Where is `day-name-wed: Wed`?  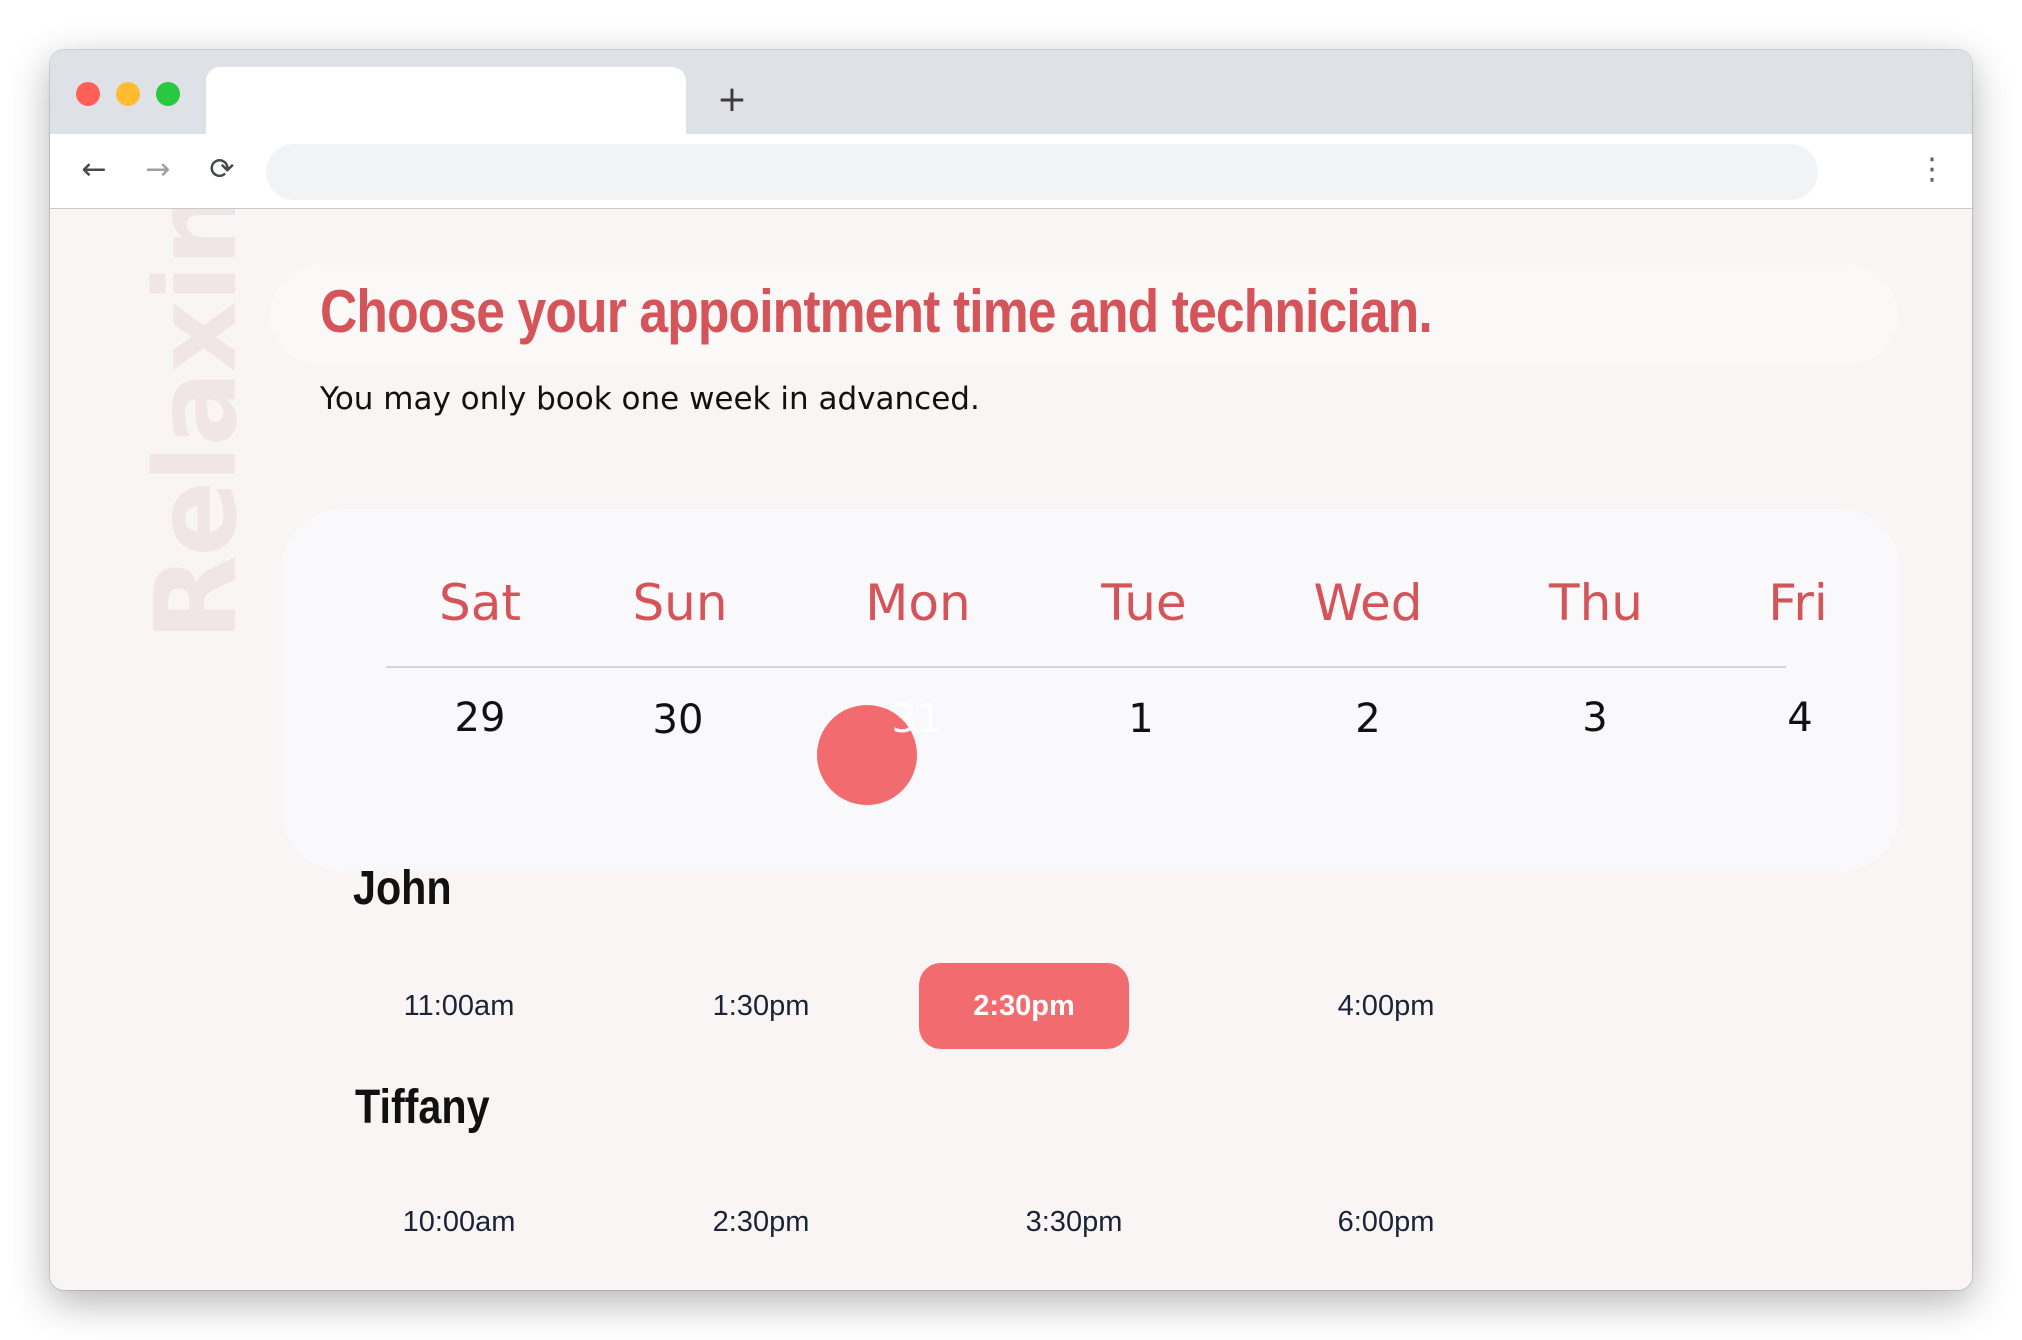
day-name-wed: Wed is located at coordinates (1368, 603).